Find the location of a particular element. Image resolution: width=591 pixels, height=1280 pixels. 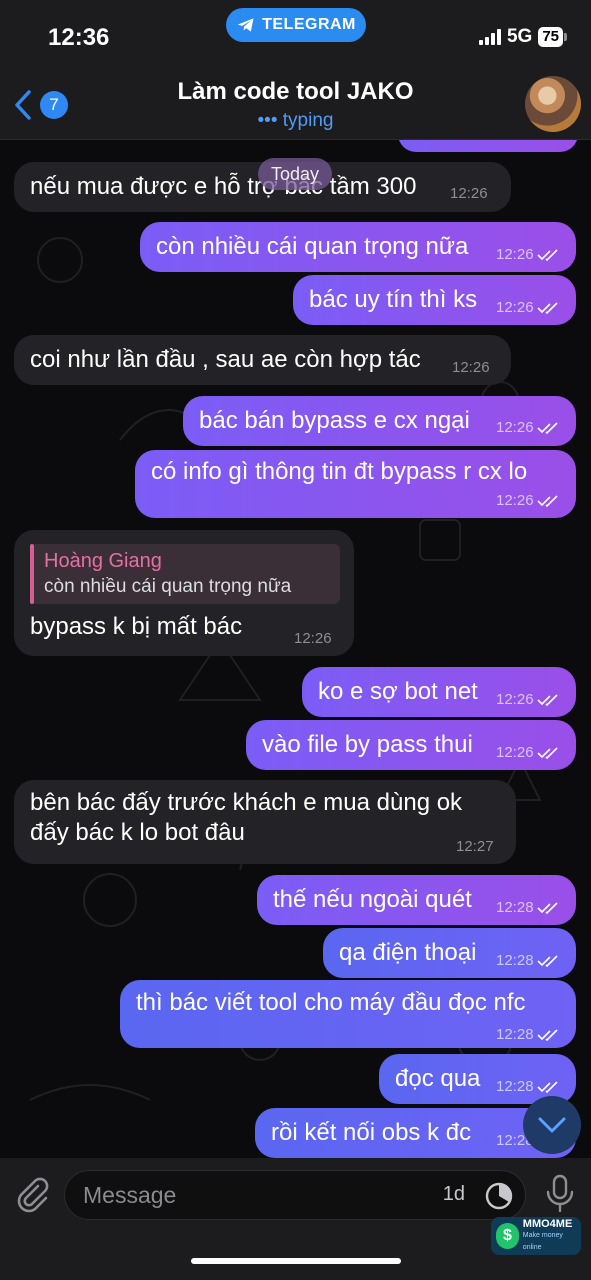

dollar-coin-icon: $ is located at coordinates (507, 1236).